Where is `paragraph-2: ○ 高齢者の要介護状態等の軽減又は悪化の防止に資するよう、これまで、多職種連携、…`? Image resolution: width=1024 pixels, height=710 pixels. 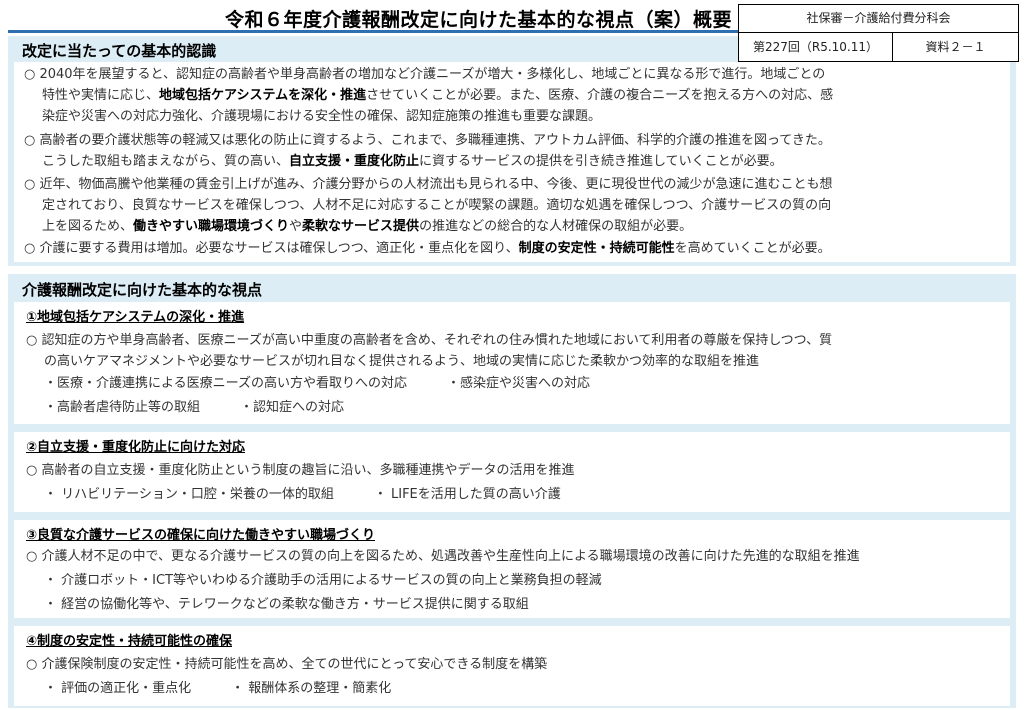
paragraph-2: ○ 高齢者の要介護状態等の軽減又は悪化の防止に資するよう、これまで、多職種連携、… is located at coordinates (427, 151).